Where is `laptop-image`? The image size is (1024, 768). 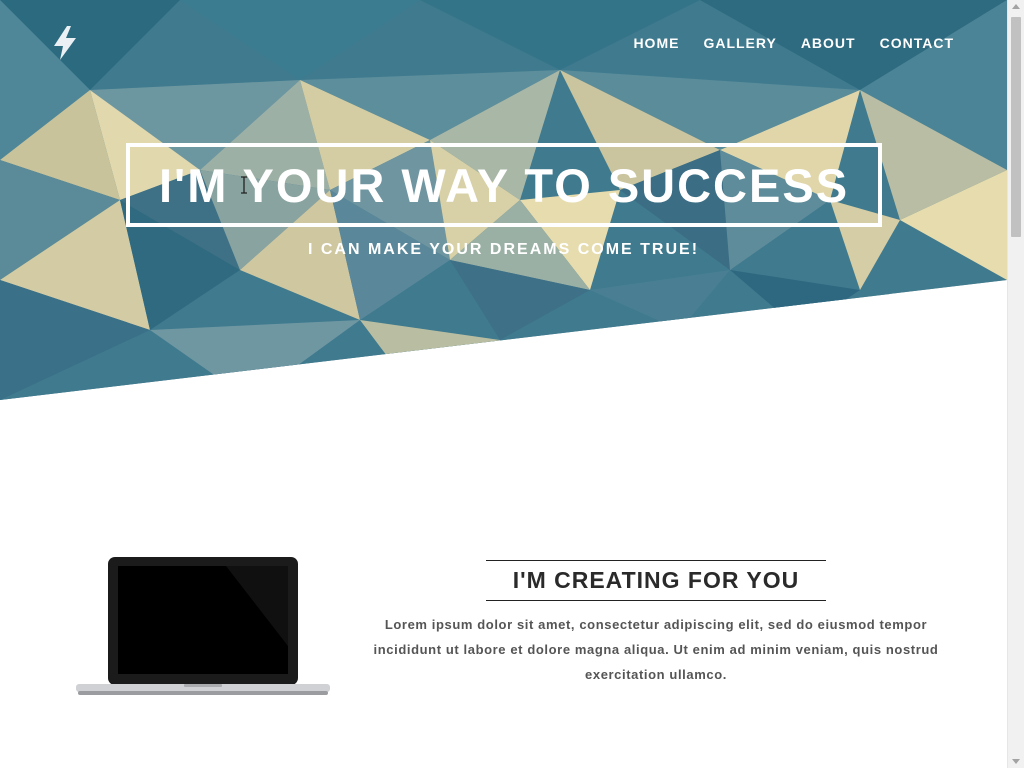
laptop-image is located at coordinates (203, 626).